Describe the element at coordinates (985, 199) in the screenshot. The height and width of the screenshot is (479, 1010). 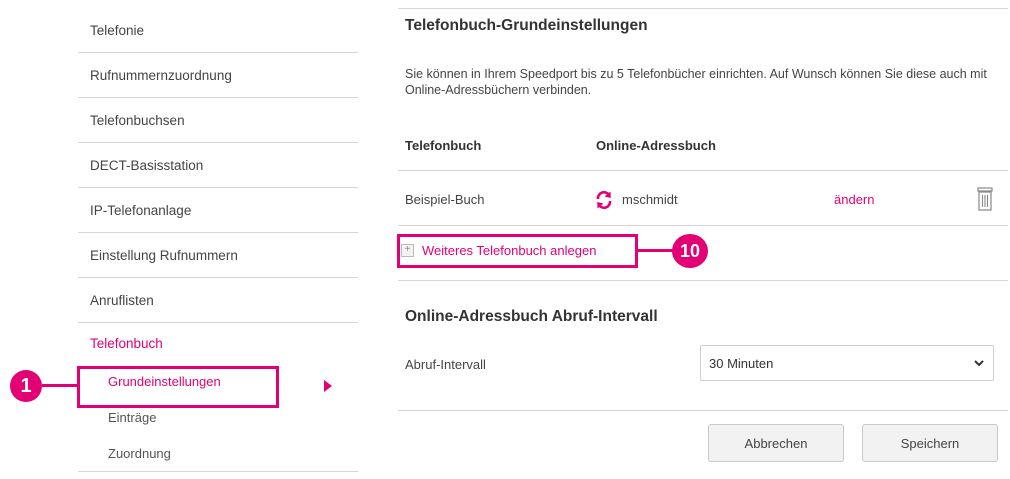
I see `trash-icon` at that location.